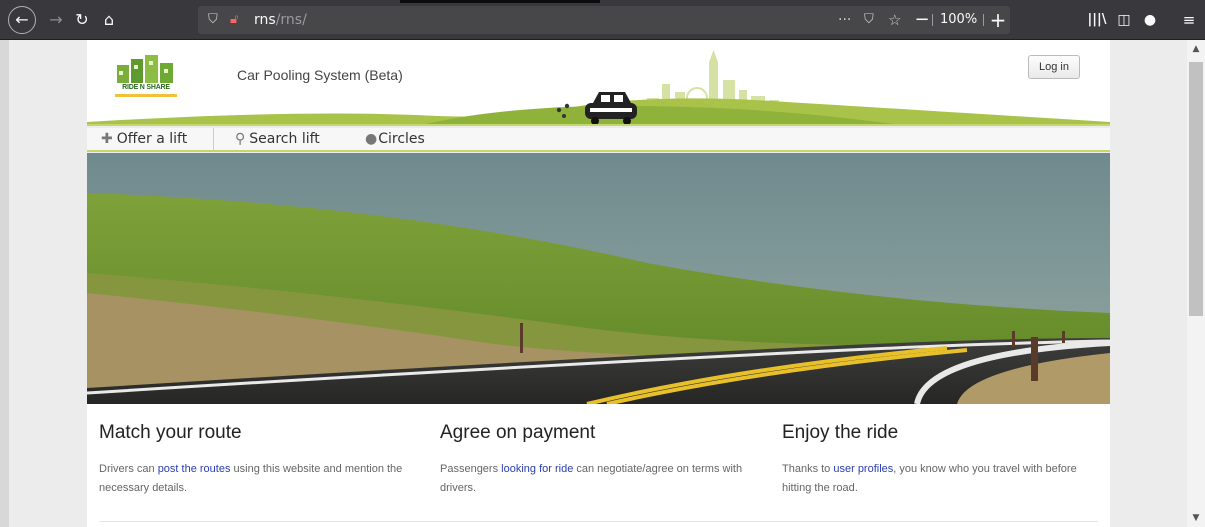  I want to click on feature-title: Agree on payment, so click(518, 432).